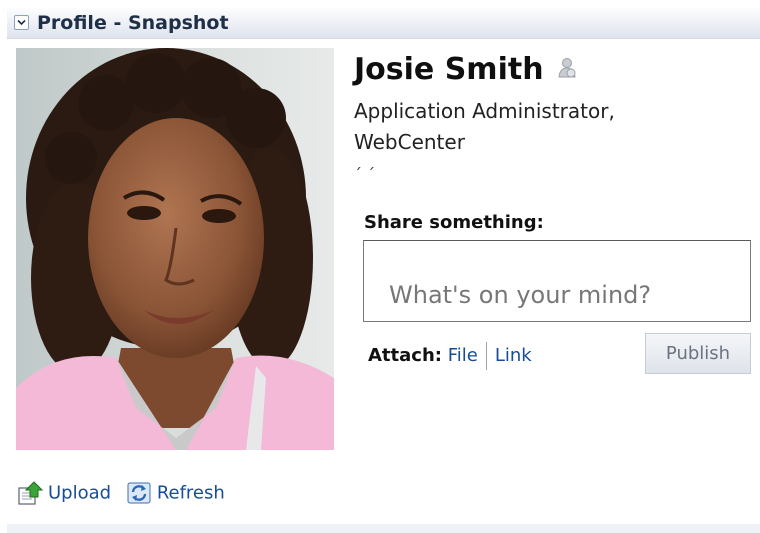  I want to click on attach-row: Attach: File Link, so click(450, 356).